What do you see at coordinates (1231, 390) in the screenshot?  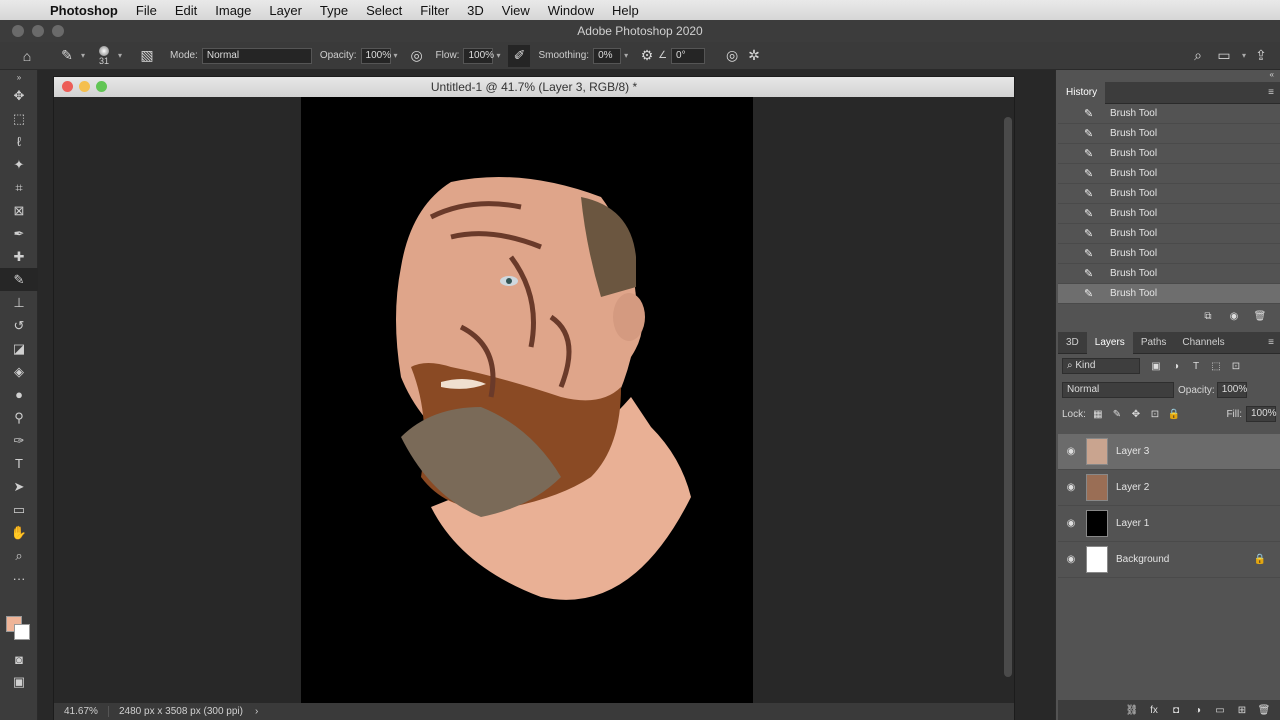 I see `layer-opacity-field: 100%` at bounding box center [1231, 390].